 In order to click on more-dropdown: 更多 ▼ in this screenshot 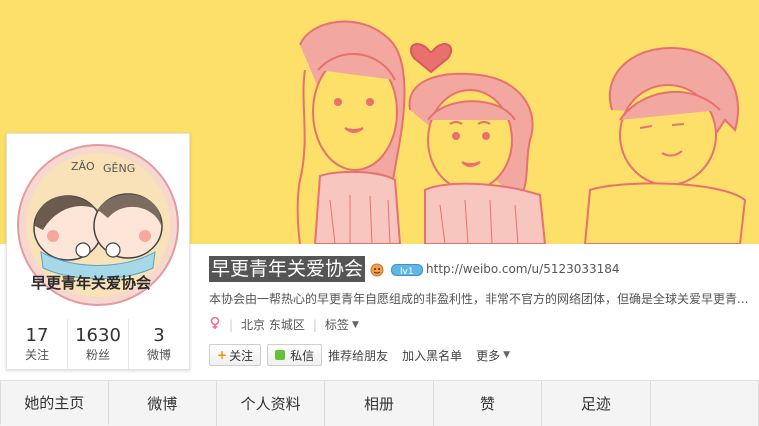, I will do `click(493, 355)`.